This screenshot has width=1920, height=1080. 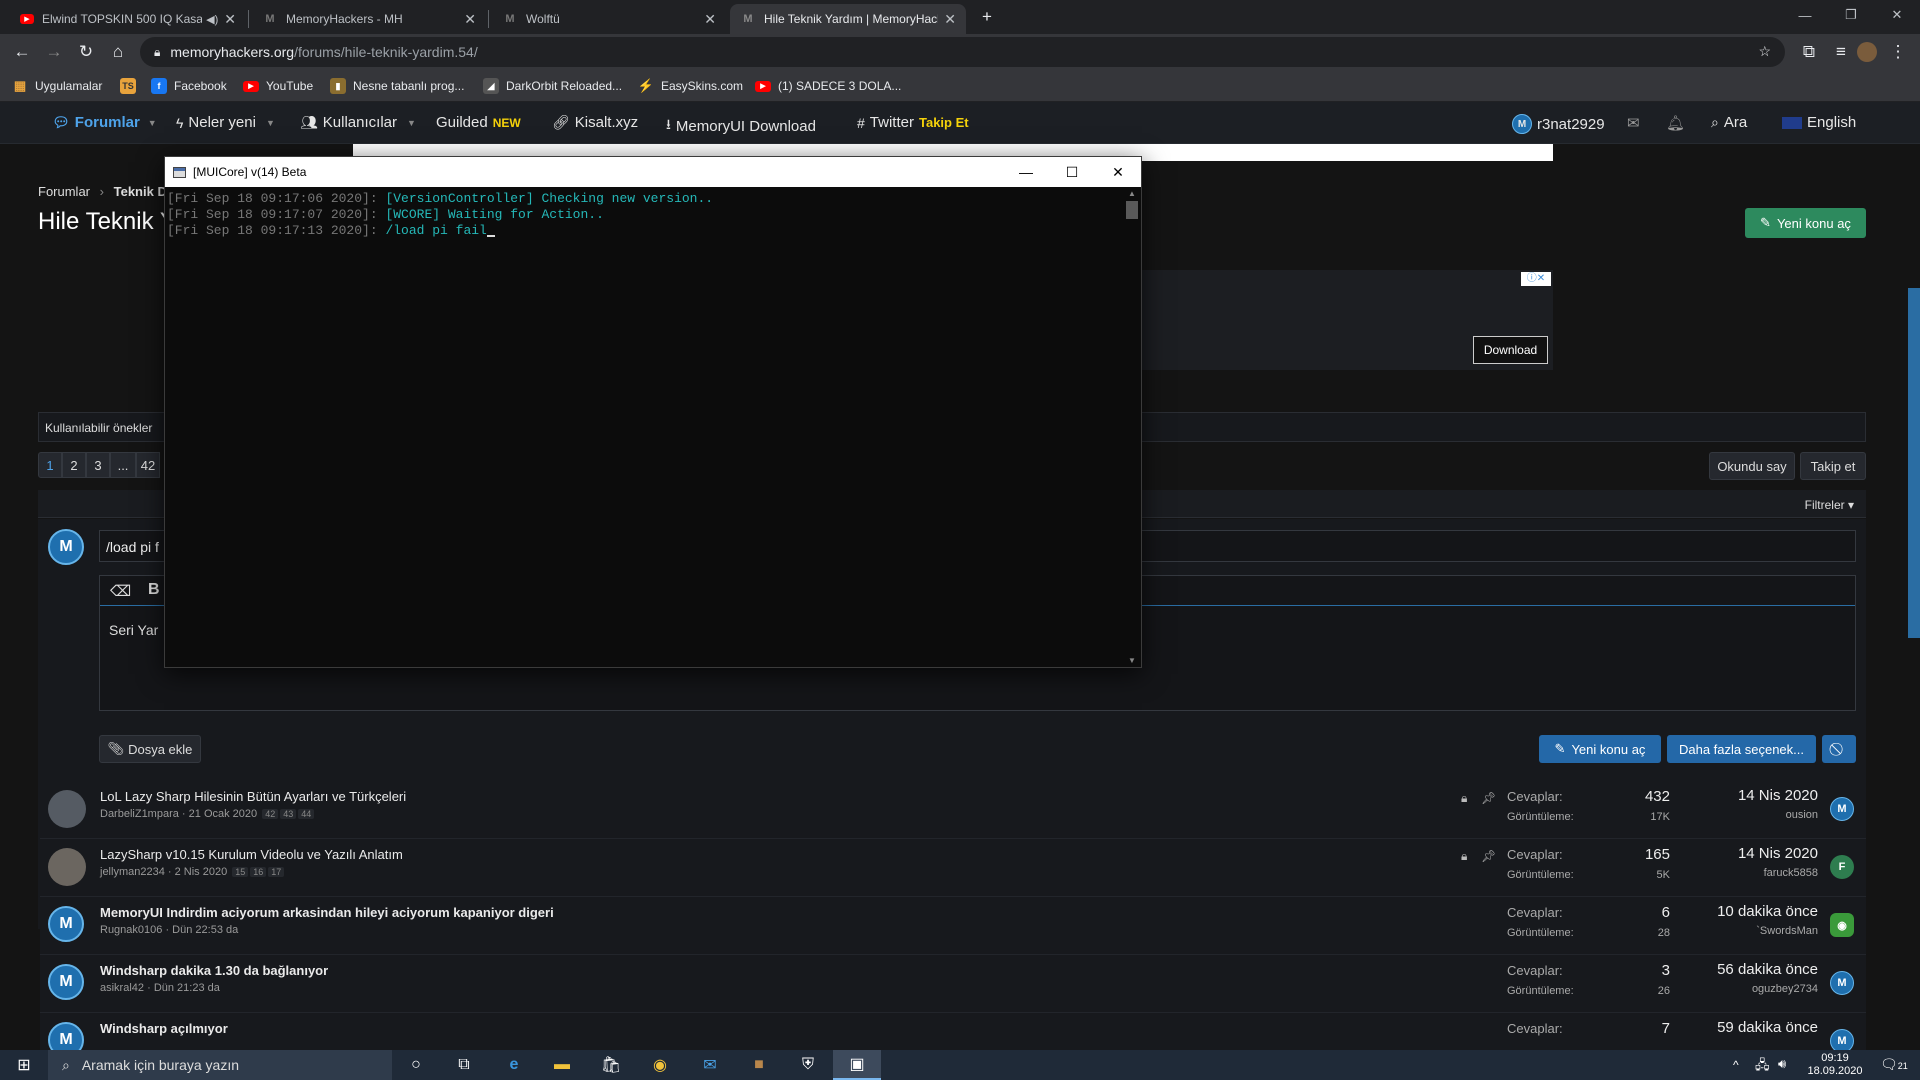 I want to click on home-icon: ⌂, so click(x=118, y=52).